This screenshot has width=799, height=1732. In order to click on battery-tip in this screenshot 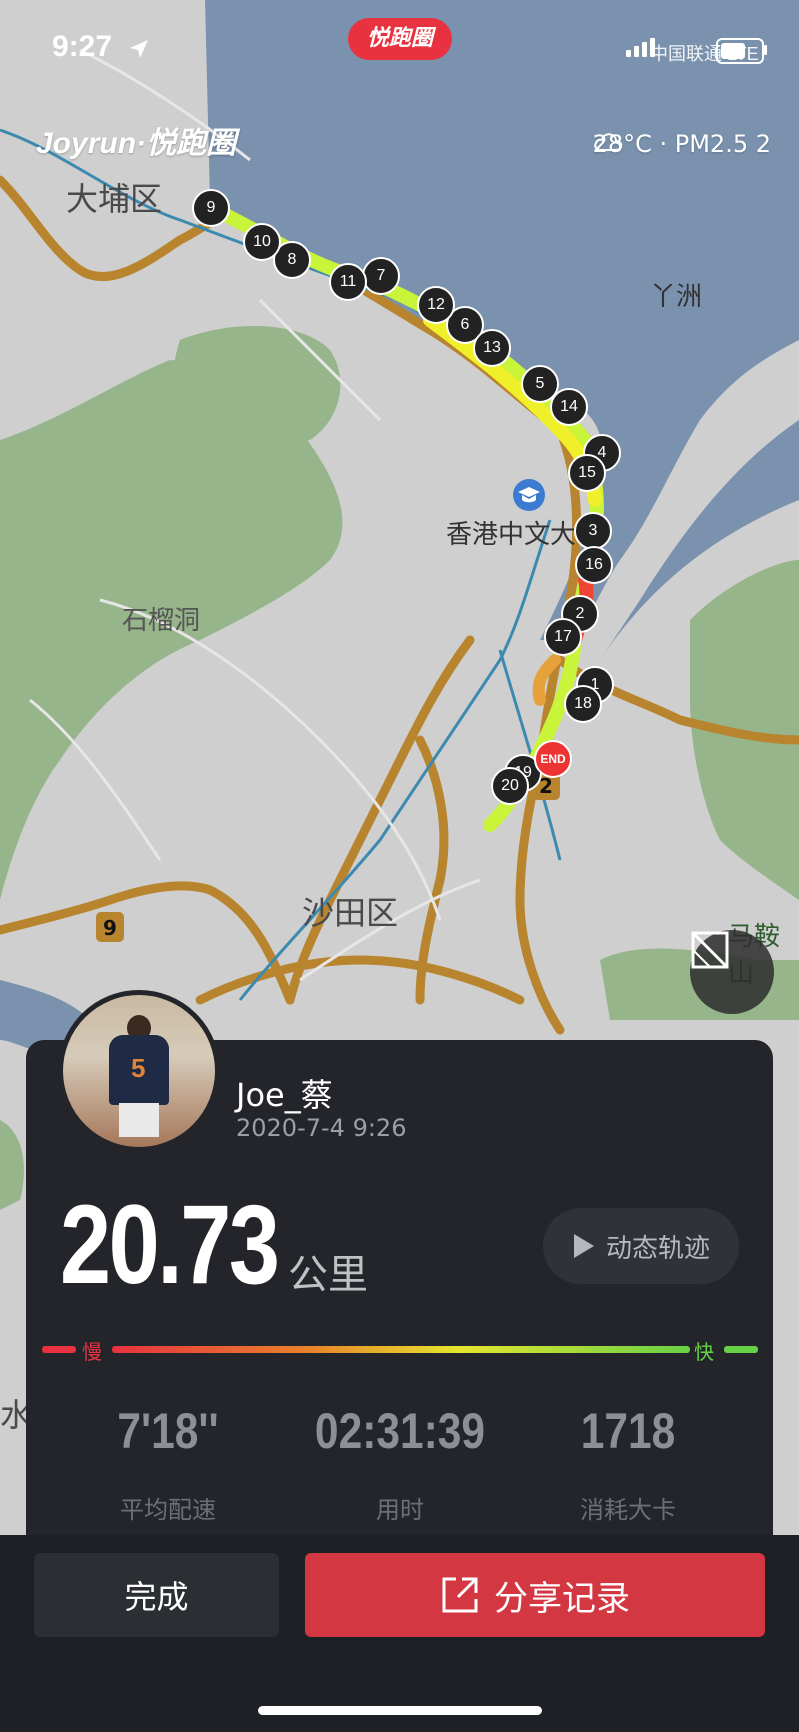, I will do `click(765, 50)`.